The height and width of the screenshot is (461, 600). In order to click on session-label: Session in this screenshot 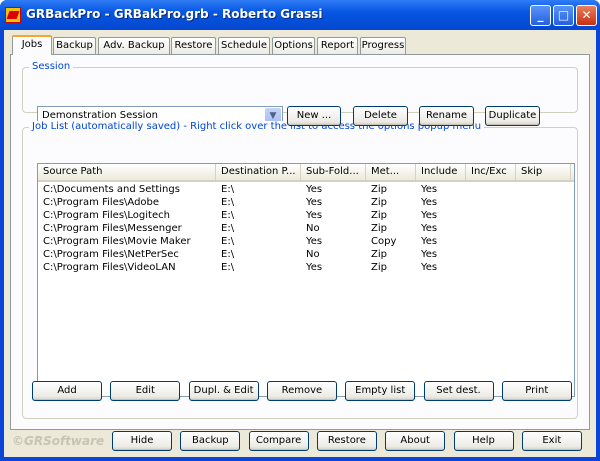, I will do `click(51, 66)`.